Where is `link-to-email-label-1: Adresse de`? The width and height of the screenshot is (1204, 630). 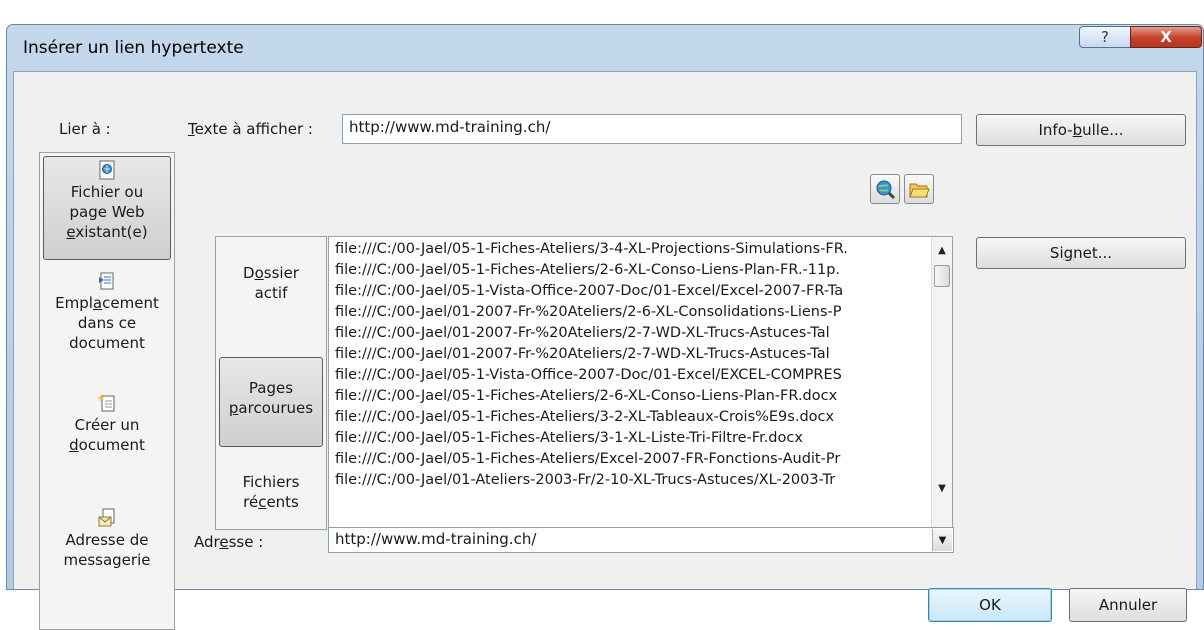 link-to-email-label-1: Adresse de is located at coordinates (107, 540).